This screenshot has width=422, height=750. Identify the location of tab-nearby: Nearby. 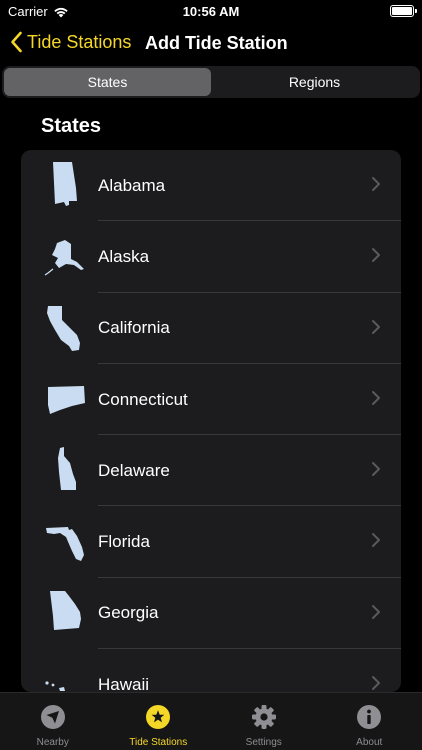
(53, 721).